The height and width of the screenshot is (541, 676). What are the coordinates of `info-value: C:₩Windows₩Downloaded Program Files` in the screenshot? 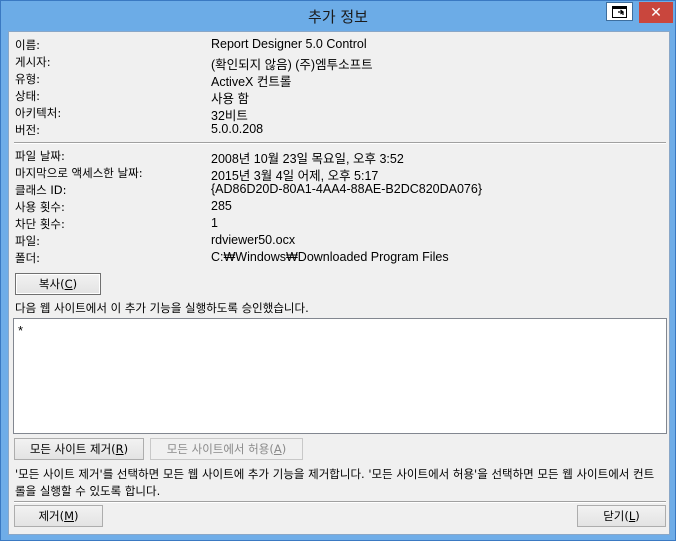 It's located at (330, 257).